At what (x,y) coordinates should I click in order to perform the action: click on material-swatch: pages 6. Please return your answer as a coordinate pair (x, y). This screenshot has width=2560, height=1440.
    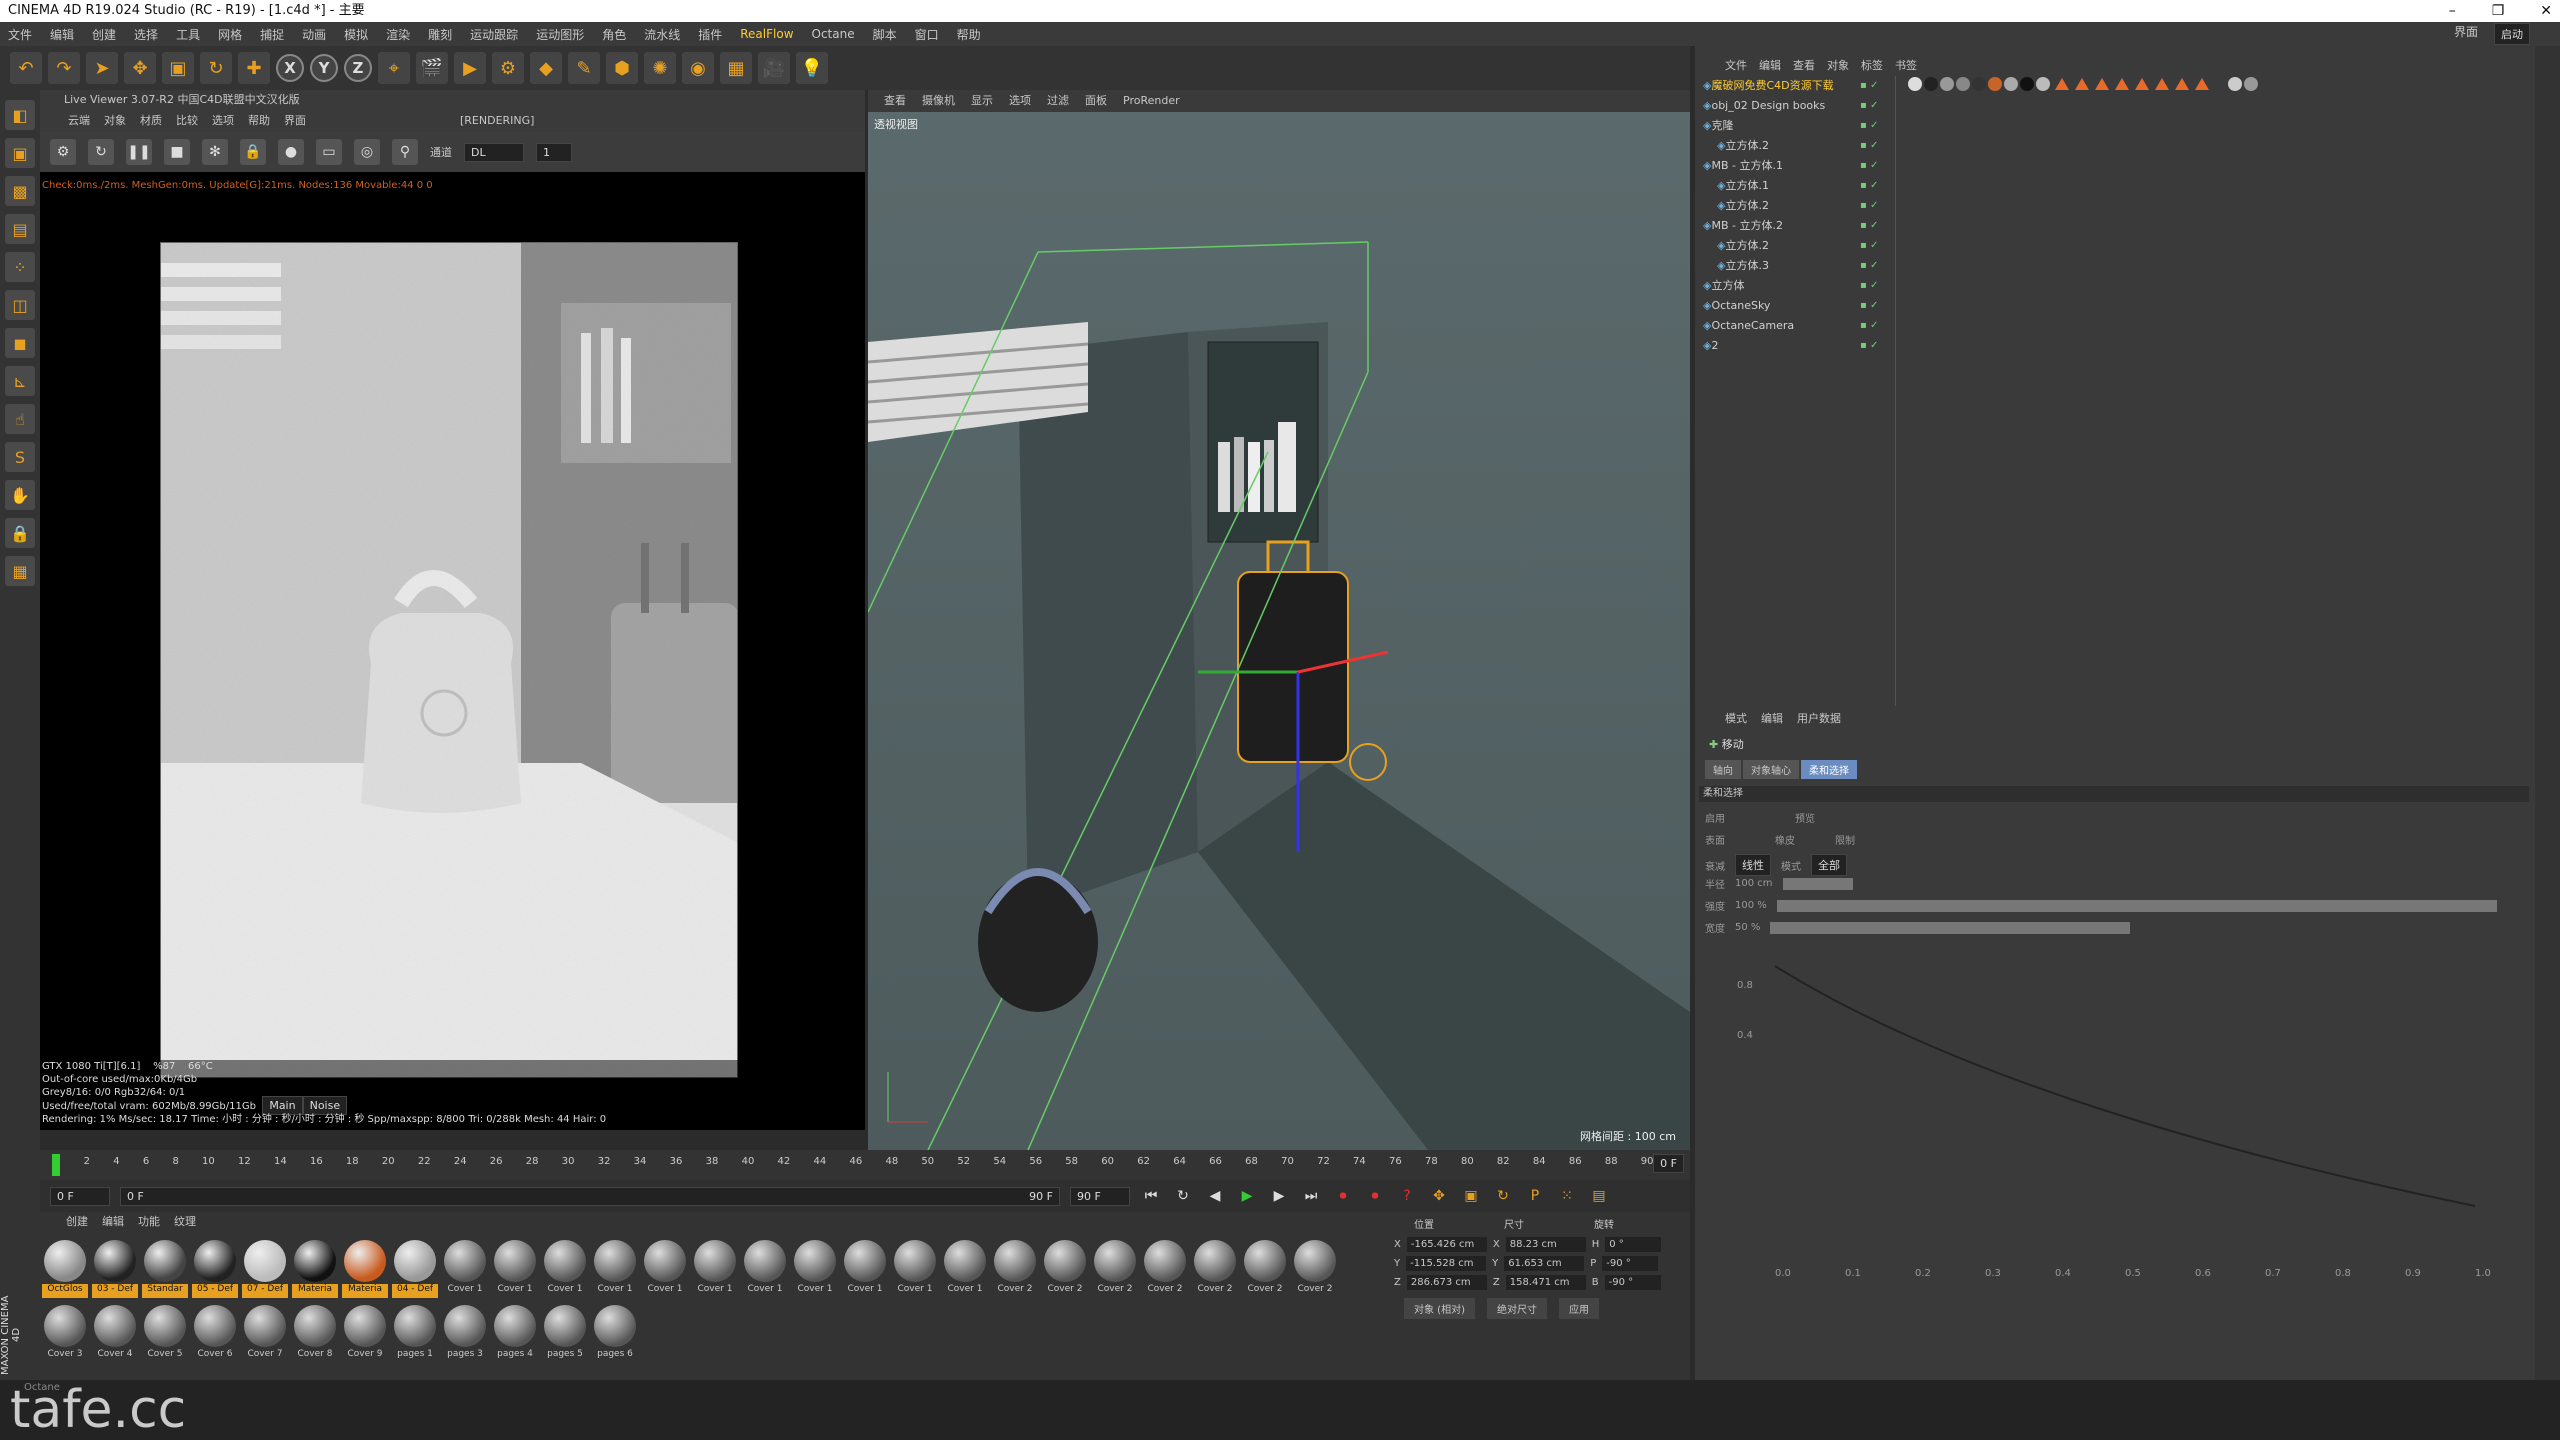
    Looking at the image, I should click on (615, 1336).